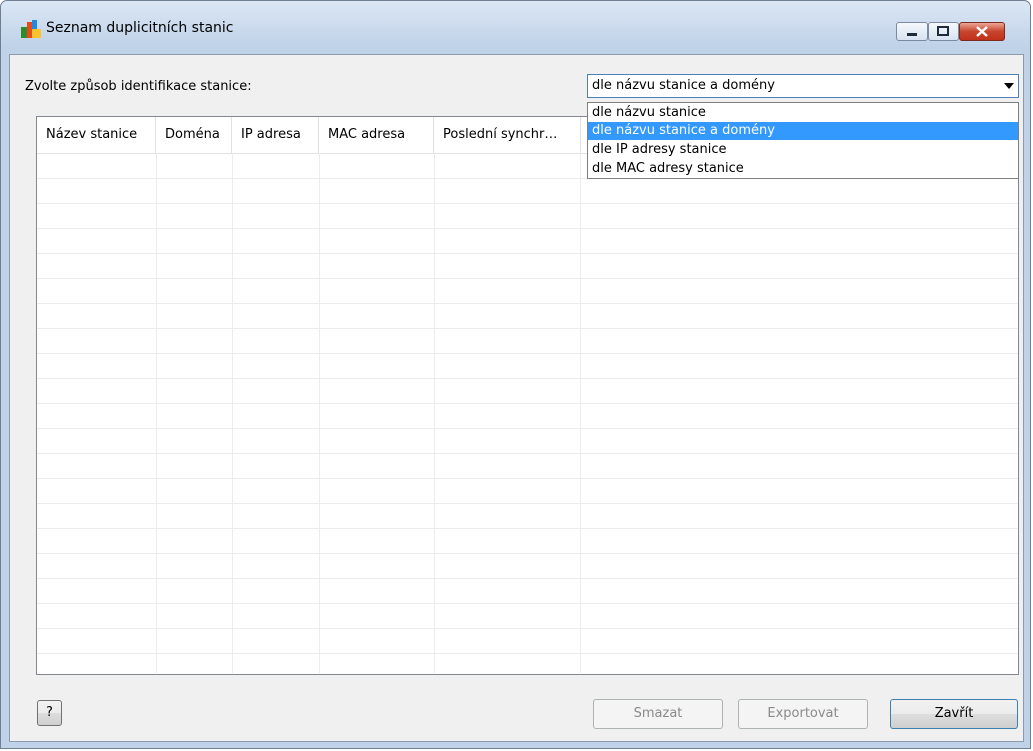 The width and height of the screenshot is (1033, 751). I want to click on column-header-domain: Doména, so click(194, 135).